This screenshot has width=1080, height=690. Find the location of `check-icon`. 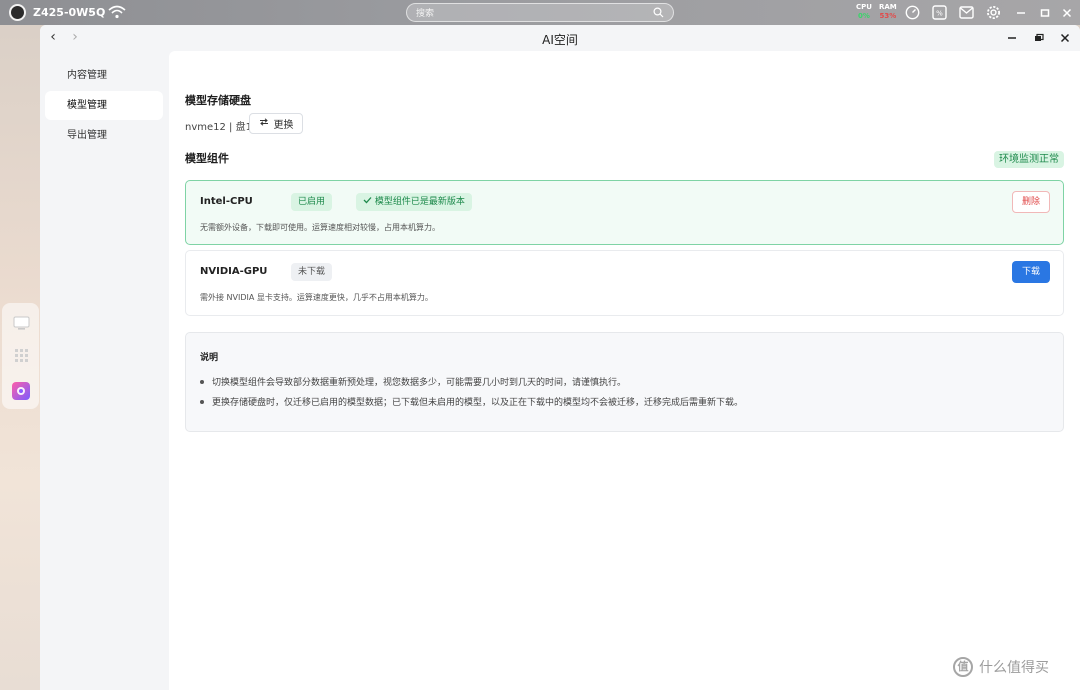

check-icon is located at coordinates (369, 202).